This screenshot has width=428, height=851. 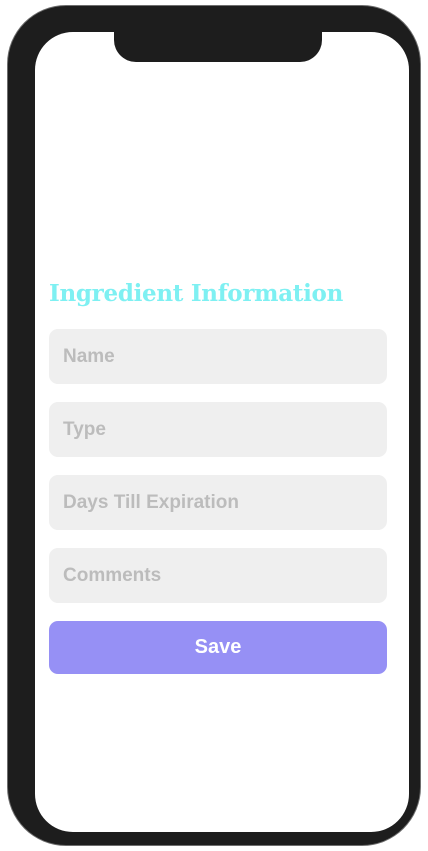 What do you see at coordinates (218, 502) in the screenshot?
I see `days-till-expiration-input` at bounding box center [218, 502].